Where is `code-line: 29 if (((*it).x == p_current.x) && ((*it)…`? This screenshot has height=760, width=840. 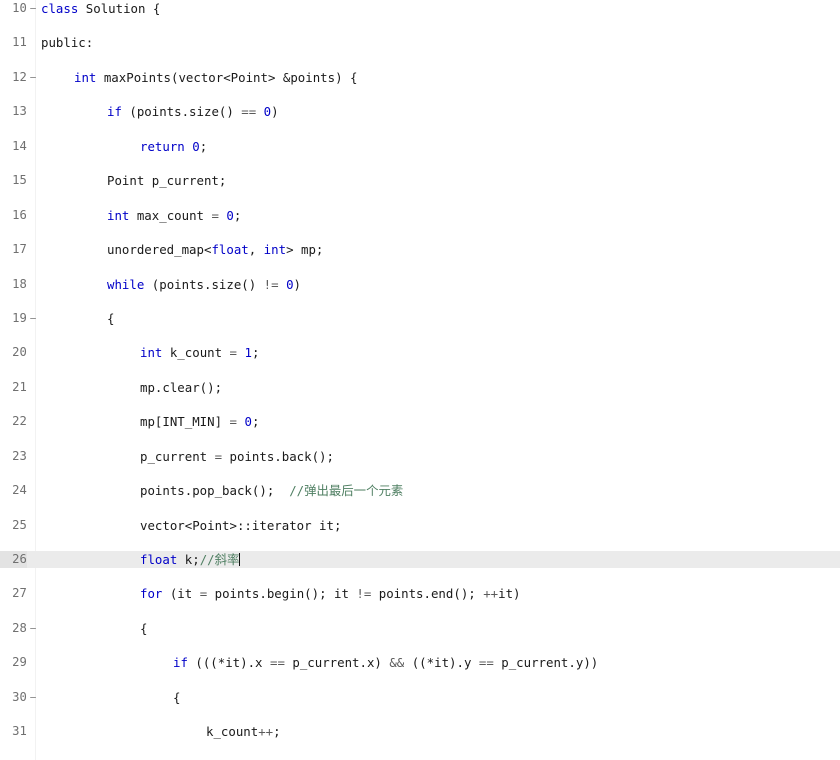 code-line: 29 if (((*it).x == p_current.x) && ((*it)… is located at coordinates (420, 662).